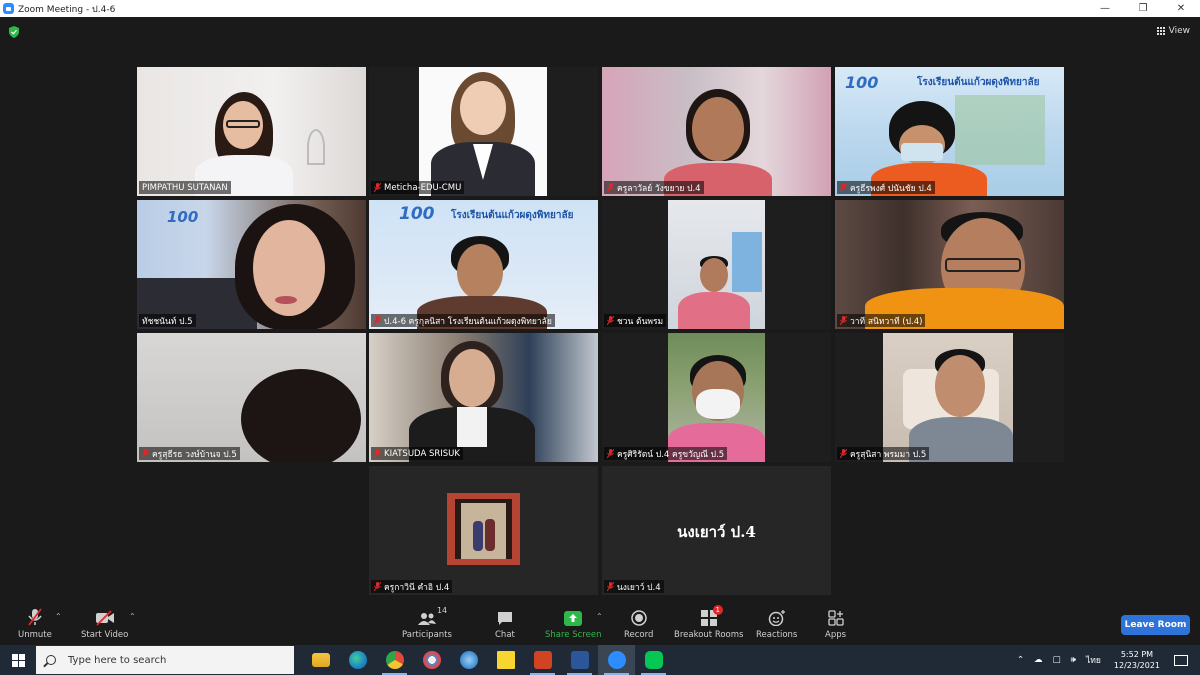  I want to click on taskbar-word, so click(579, 660).